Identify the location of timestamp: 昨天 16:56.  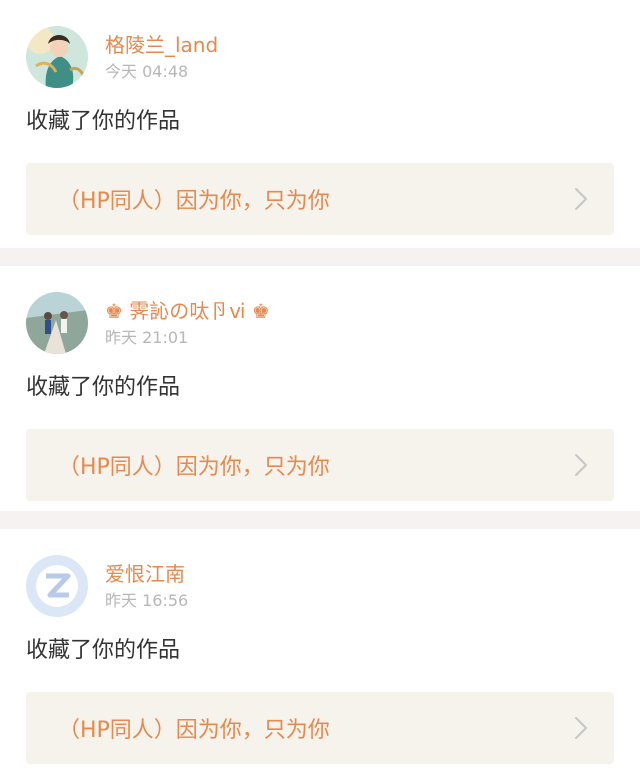
(147, 600).